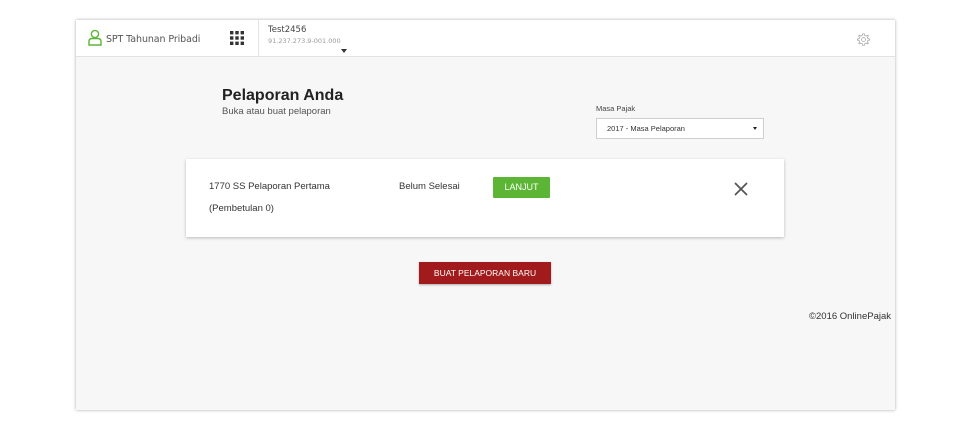 The image size is (960, 445). I want to click on masa-pajak-select: 2017 - Masa Pelaporan, so click(680, 128).